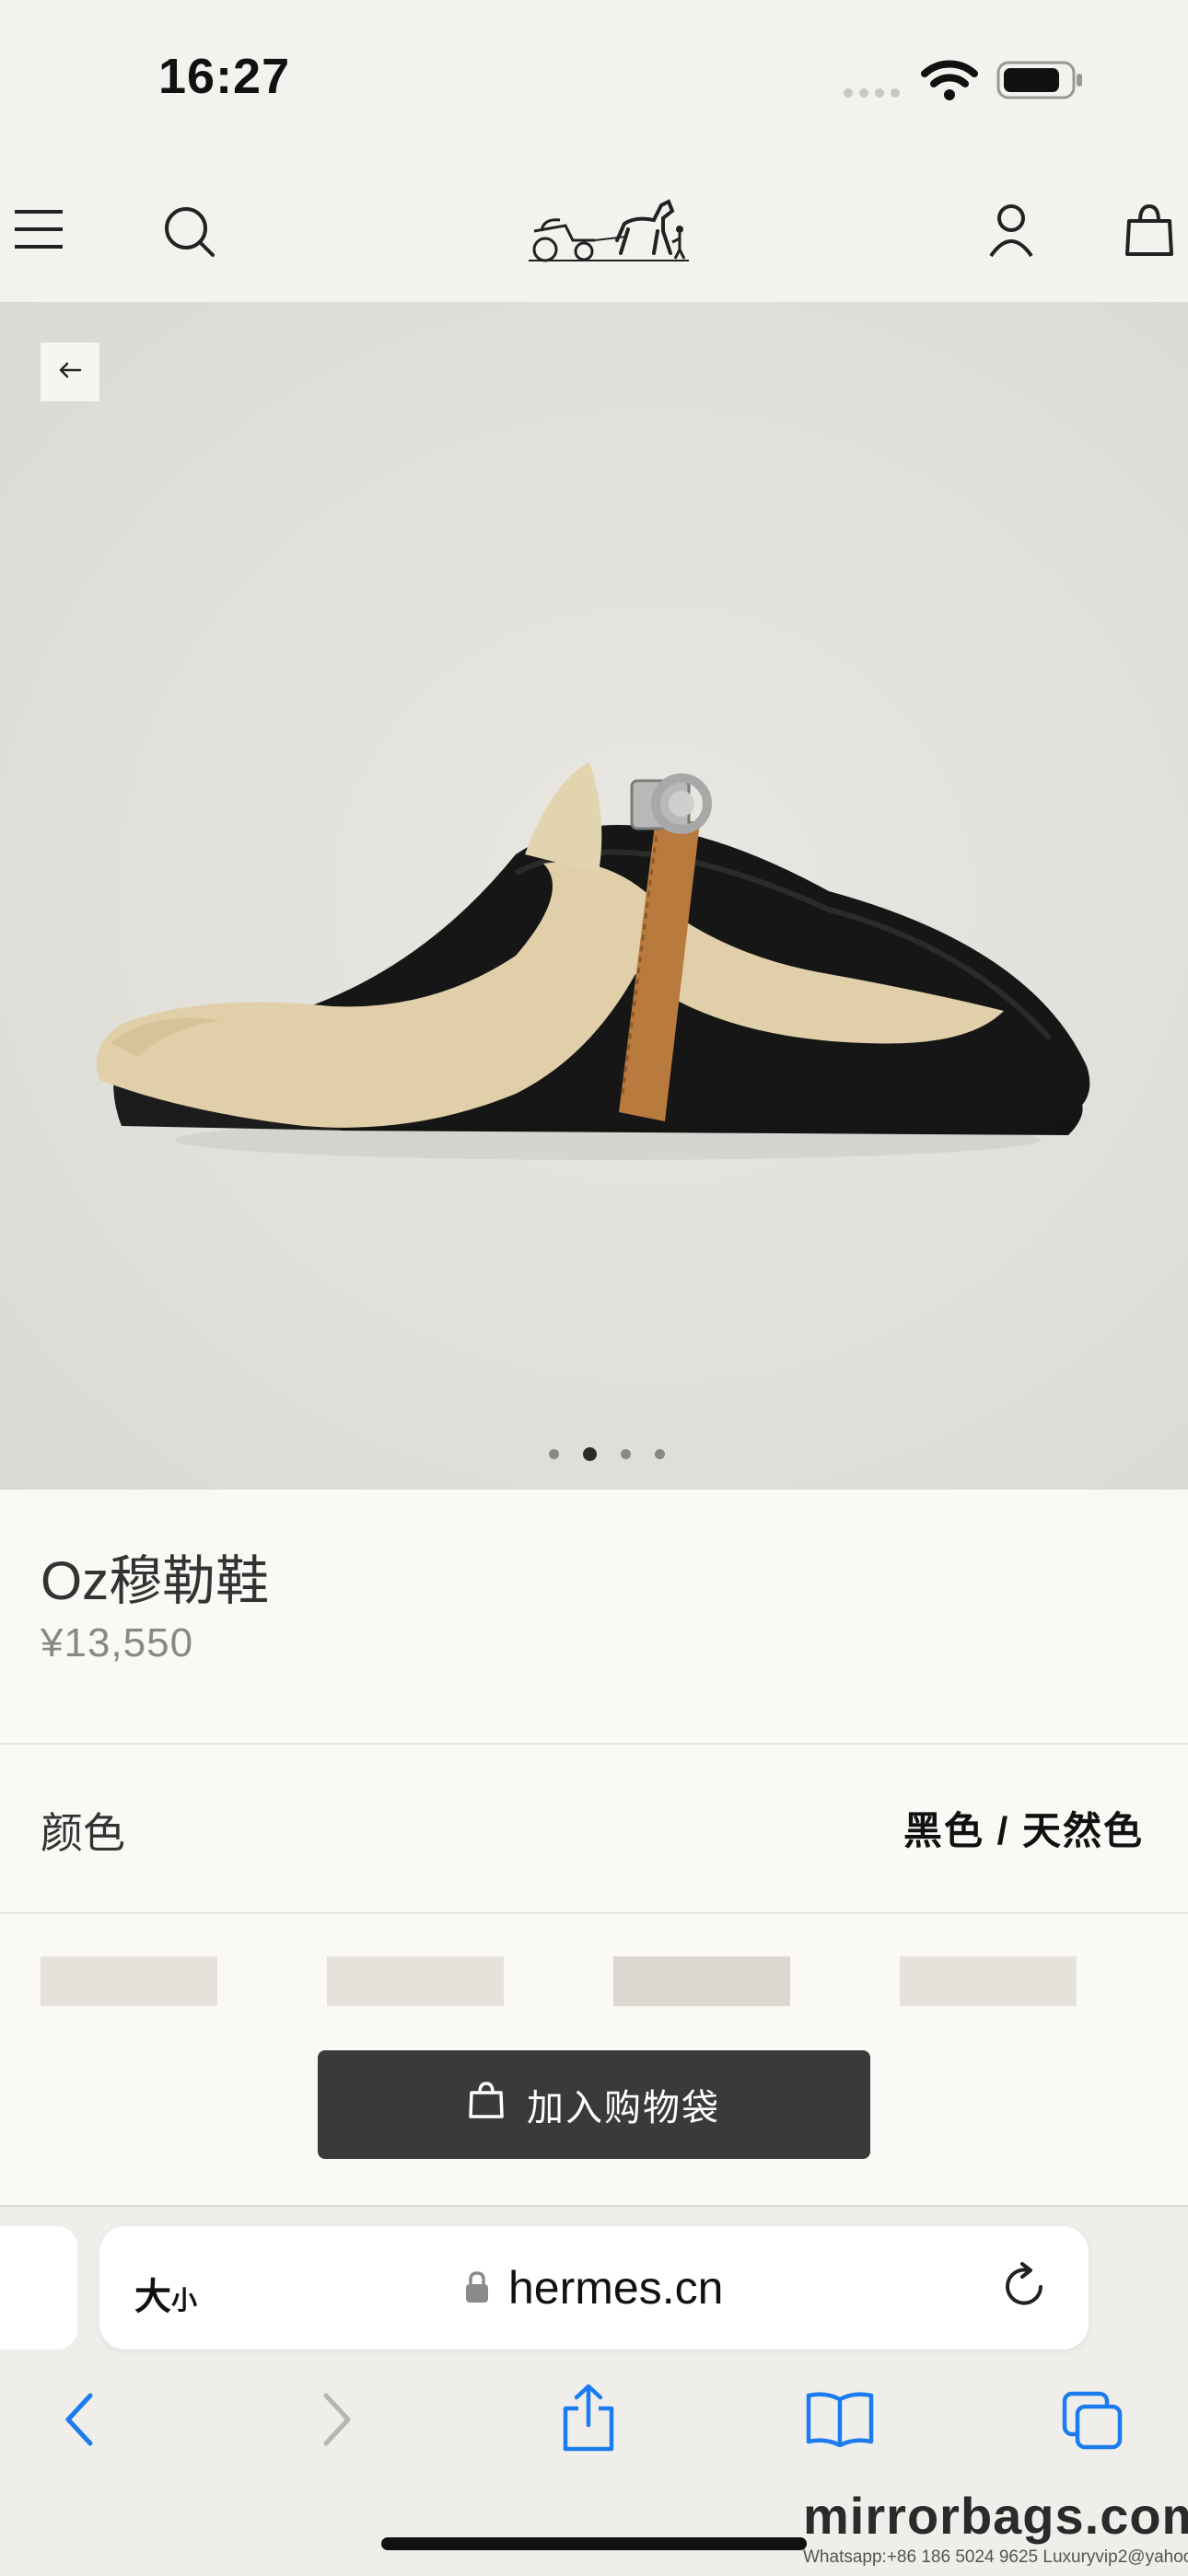 Image resolution: width=1188 pixels, height=2576 pixels. What do you see at coordinates (1093, 2422) in the screenshot?
I see `tabs-icon` at bounding box center [1093, 2422].